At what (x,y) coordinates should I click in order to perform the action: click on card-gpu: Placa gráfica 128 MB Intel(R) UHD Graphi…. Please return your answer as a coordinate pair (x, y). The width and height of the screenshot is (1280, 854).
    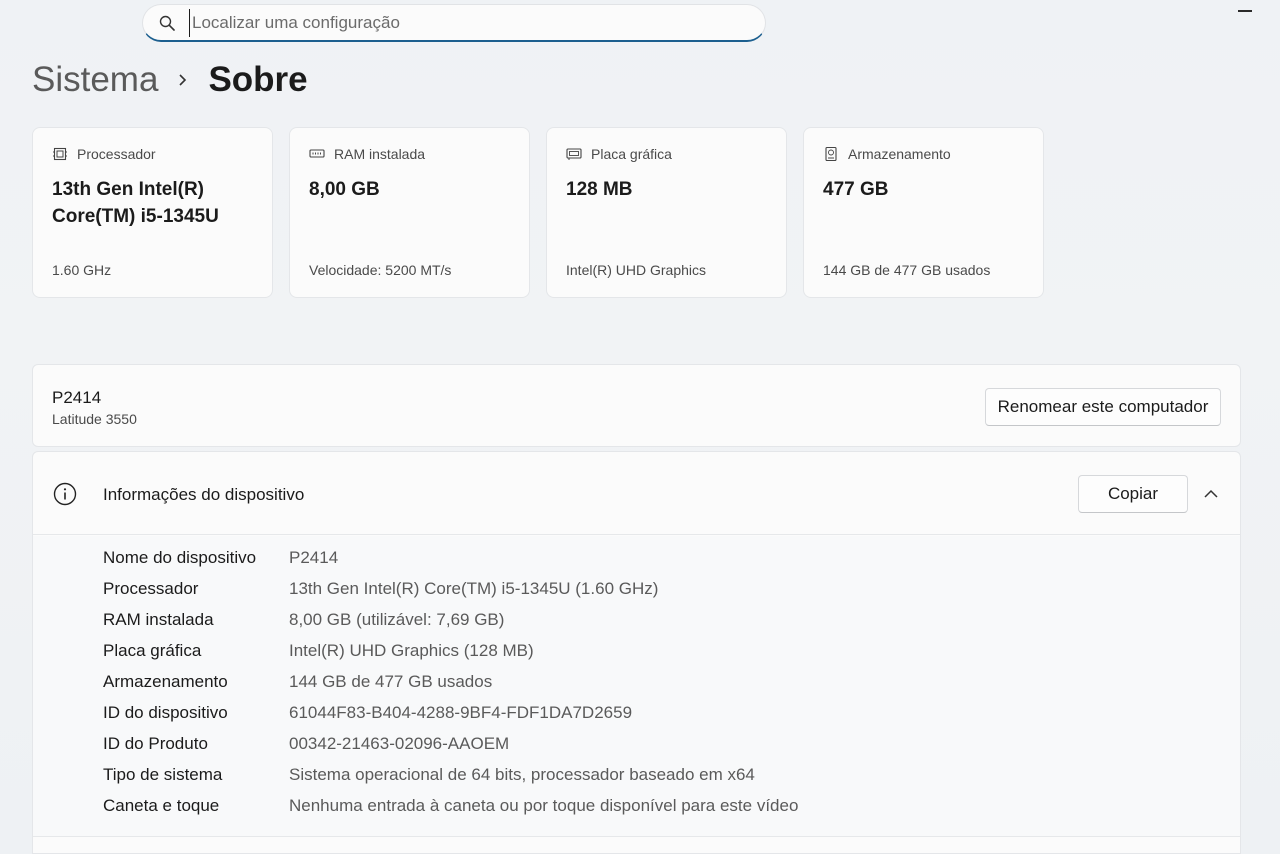
    Looking at the image, I should click on (666, 212).